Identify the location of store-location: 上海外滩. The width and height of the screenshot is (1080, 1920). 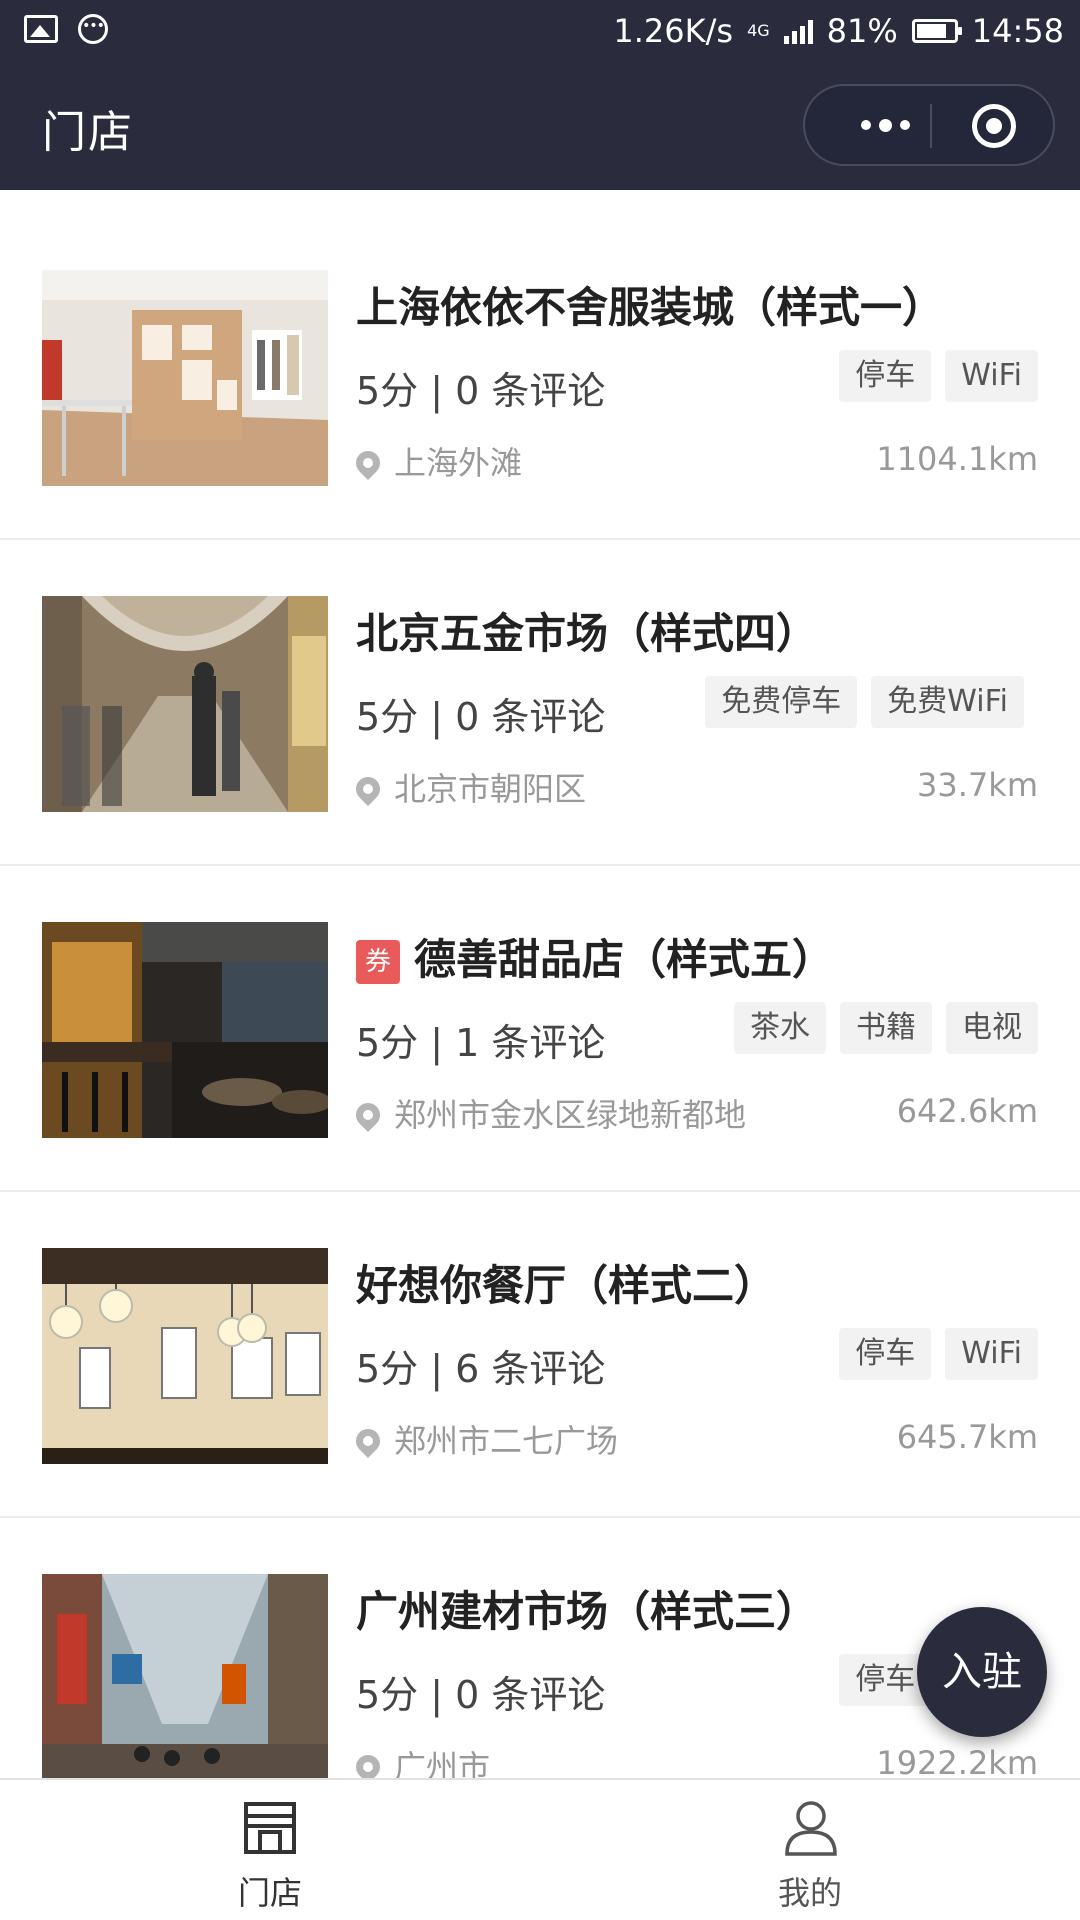
(437, 461).